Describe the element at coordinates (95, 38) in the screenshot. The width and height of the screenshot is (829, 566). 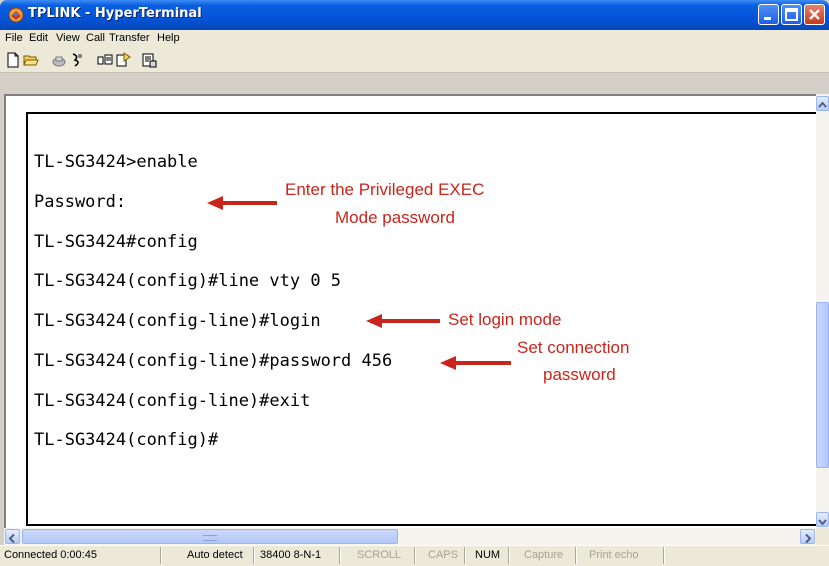
I see `menu-call: Call` at that location.